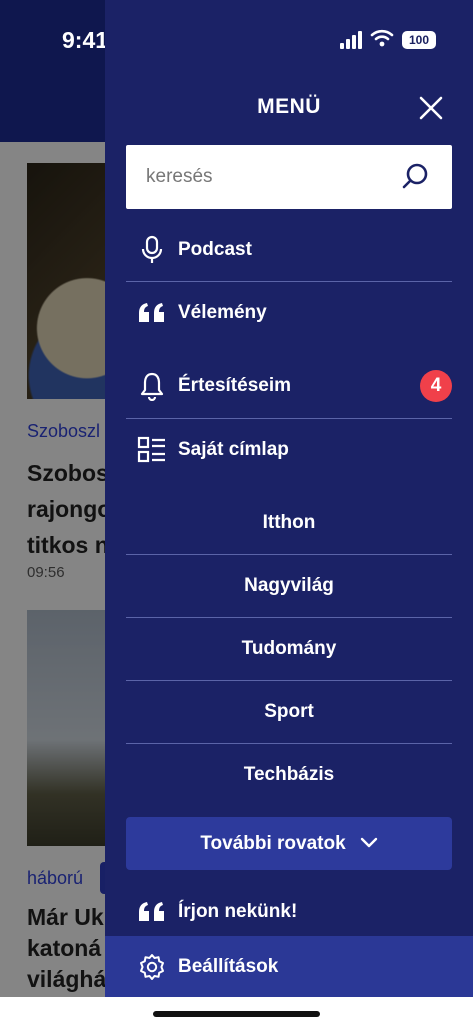 This screenshot has height=1024, width=473. What do you see at coordinates (289, 313) in the screenshot?
I see `menu-item-opinion: Vélemény` at bounding box center [289, 313].